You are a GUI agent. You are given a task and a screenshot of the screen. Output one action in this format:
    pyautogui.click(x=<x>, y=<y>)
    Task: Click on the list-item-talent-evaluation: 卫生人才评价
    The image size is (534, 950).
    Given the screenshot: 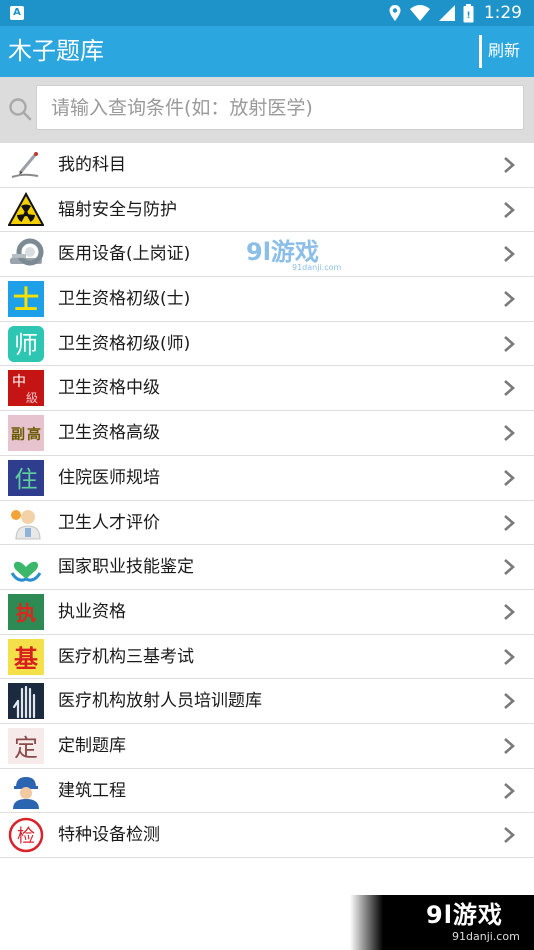 What is the action you would take?
    pyautogui.click(x=267, y=523)
    